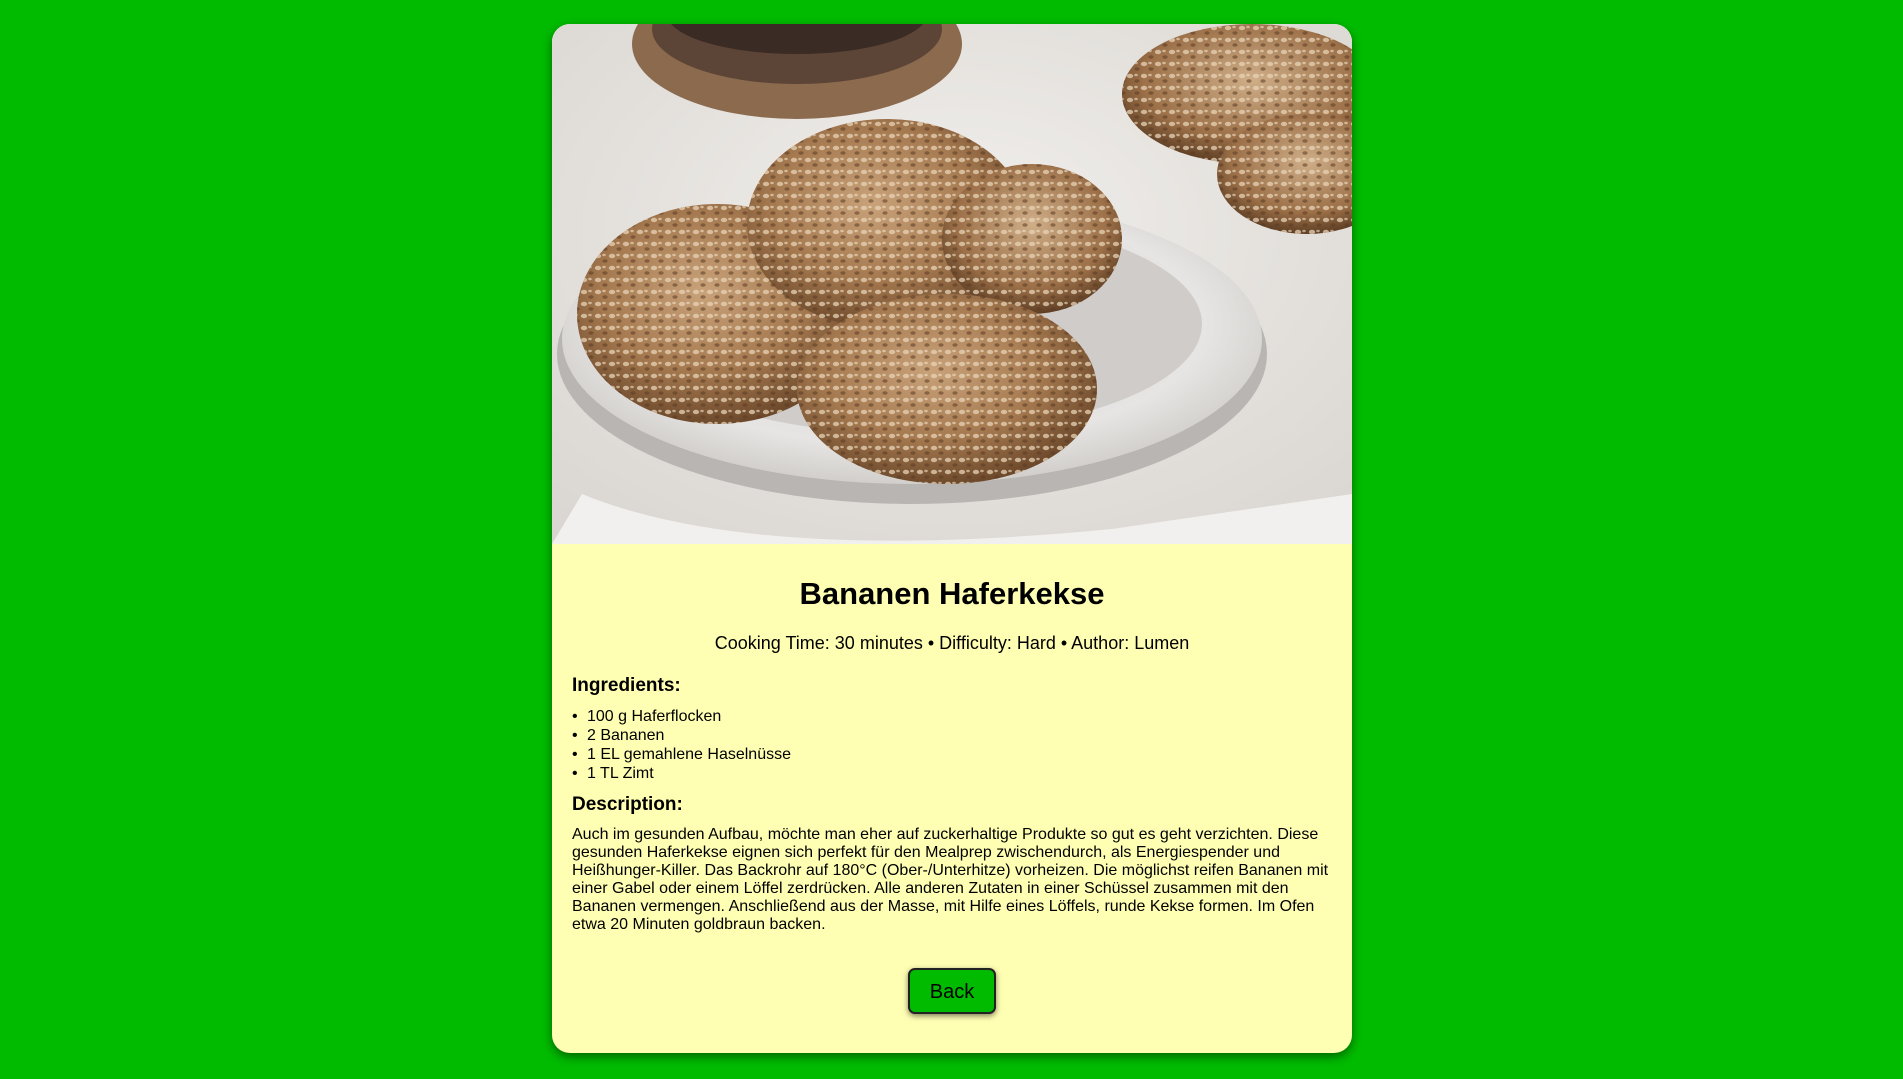 The width and height of the screenshot is (1903, 1079). What do you see at coordinates (626, 685) in the screenshot?
I see `ingredients-heading: Ingredients:` at bounding box center [626, 685].